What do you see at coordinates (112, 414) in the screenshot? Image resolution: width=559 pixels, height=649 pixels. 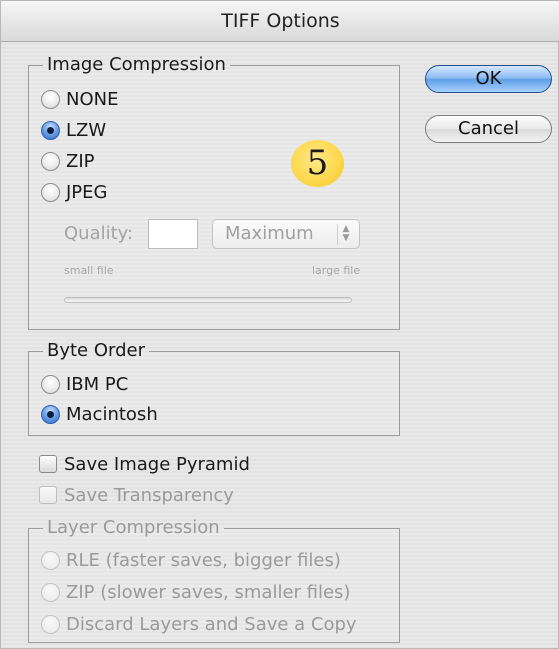 I see `radio-macintosh-label: Macintosh` at bounding box center [112, 414].